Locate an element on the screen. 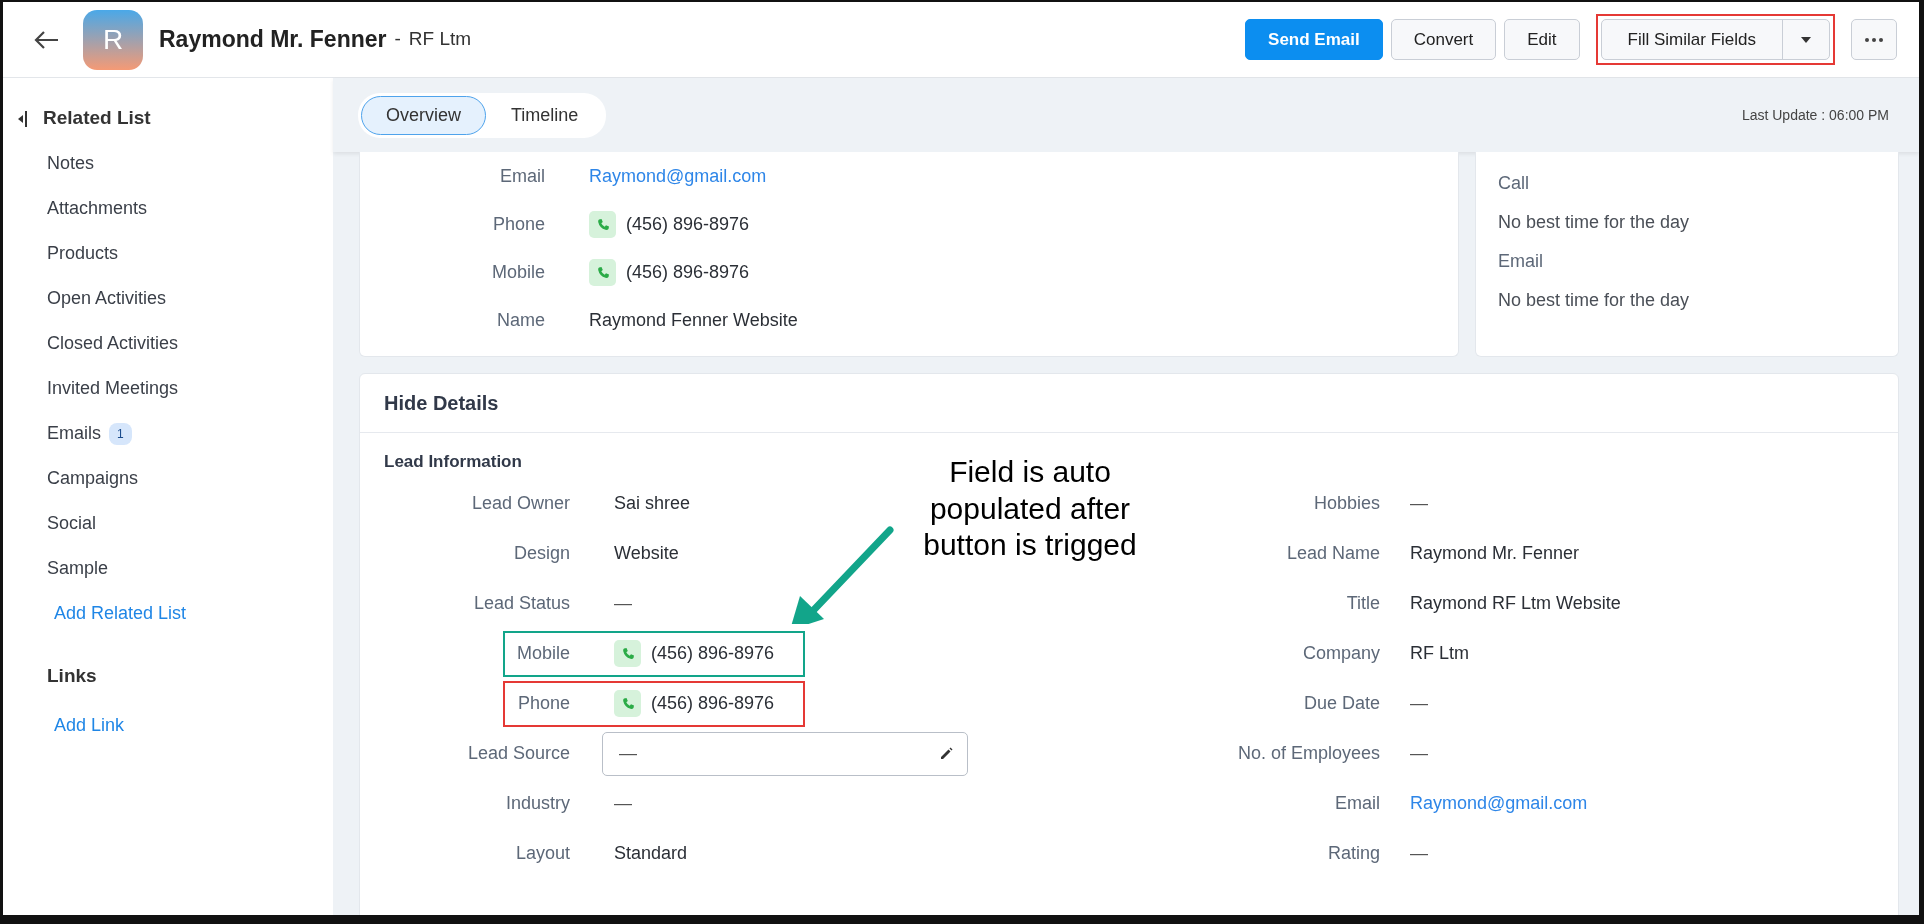  field-label: Due Date is located at coordinates (1341, 703).